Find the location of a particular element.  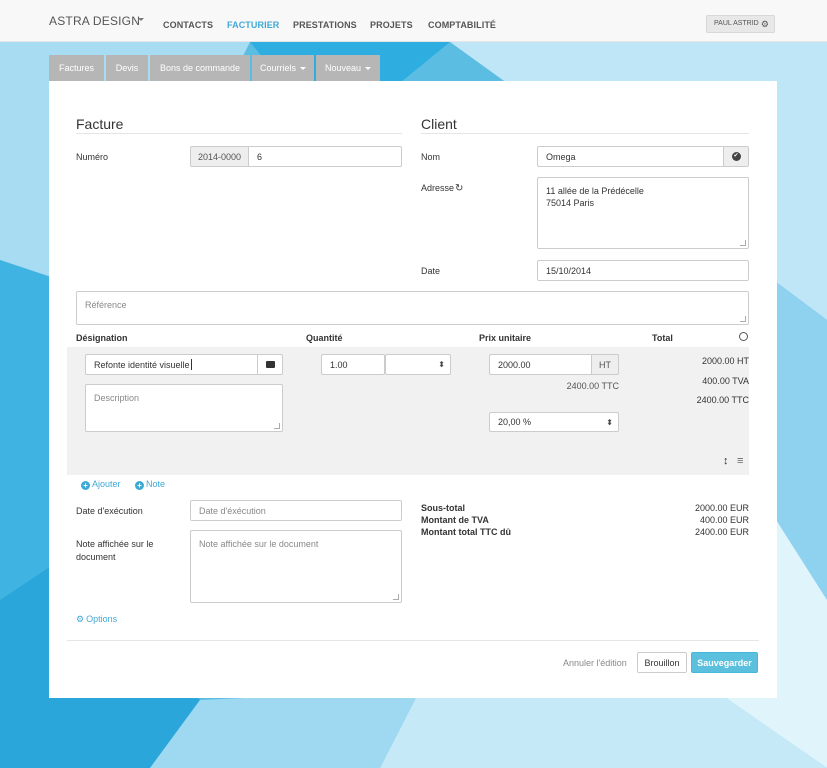

unit-select: ⬍ is located at coordinates (418, 364).